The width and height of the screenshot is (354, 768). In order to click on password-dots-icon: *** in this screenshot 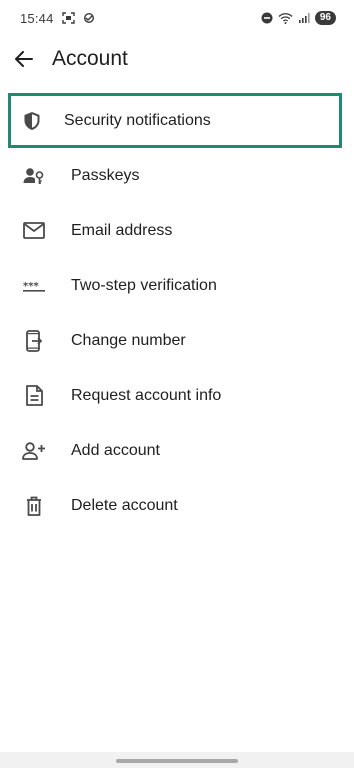, I will do `click(34, 285)`.